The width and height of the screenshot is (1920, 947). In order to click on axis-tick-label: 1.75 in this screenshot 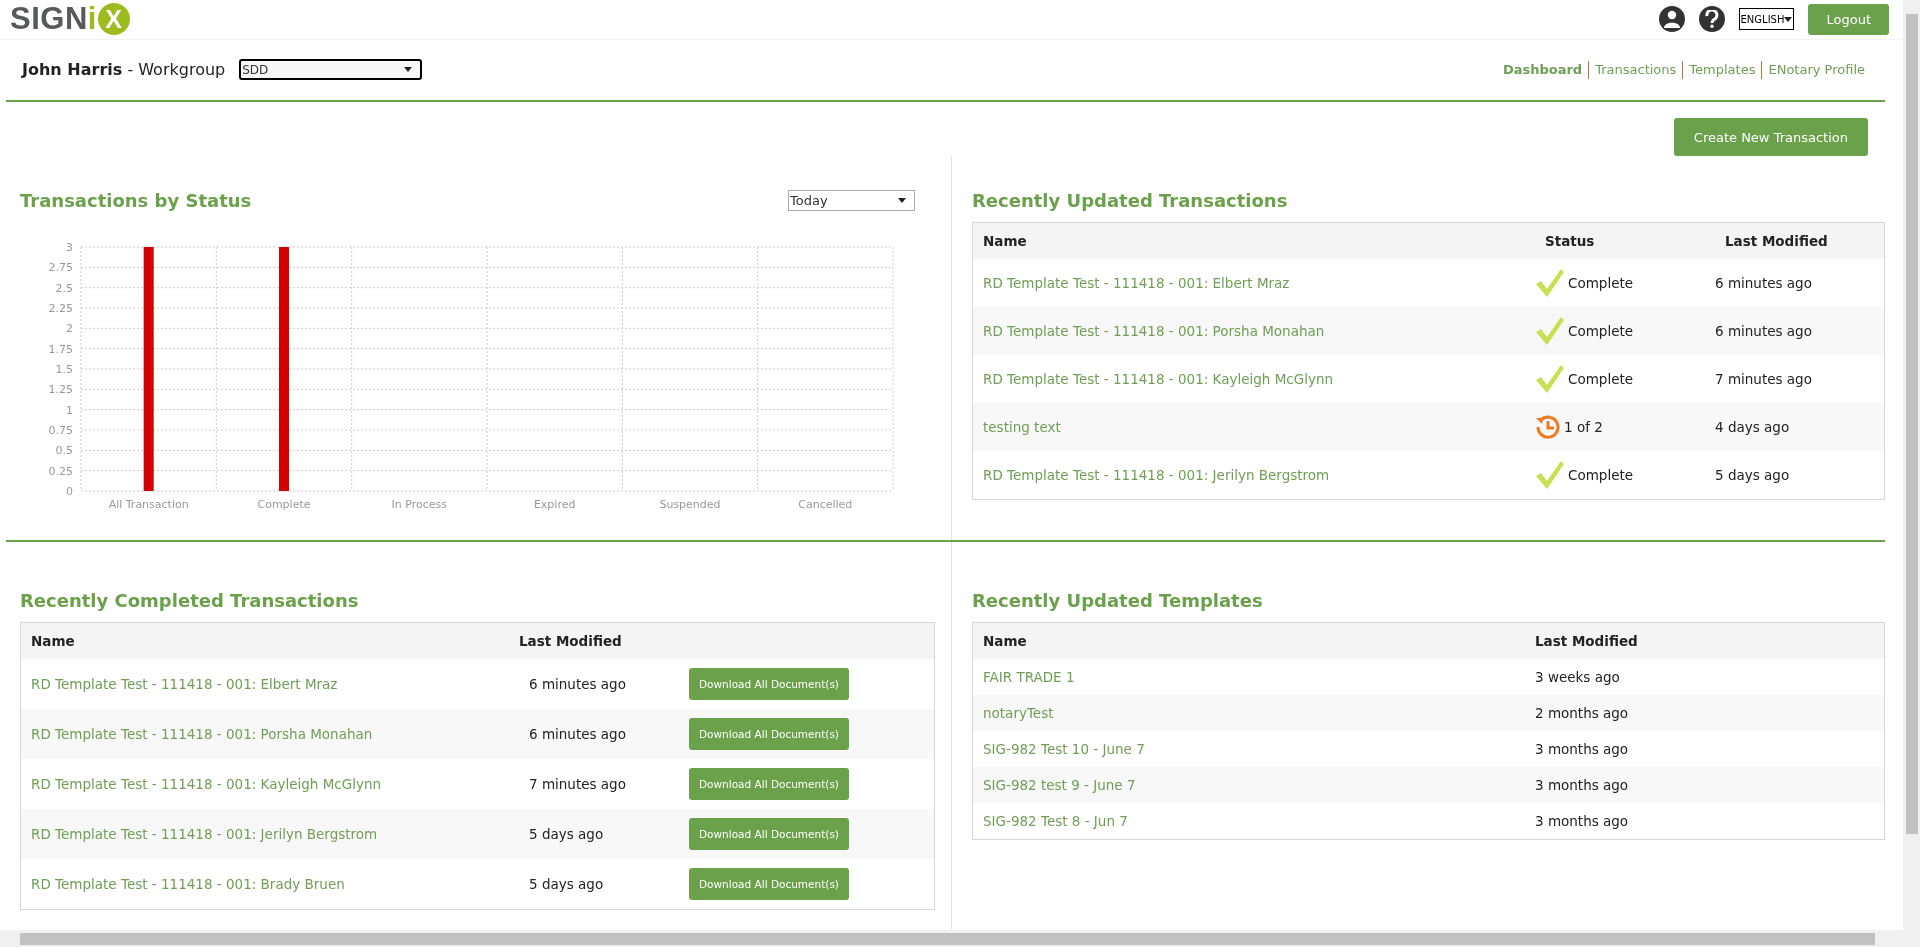, I will do `click(60, 349)`.